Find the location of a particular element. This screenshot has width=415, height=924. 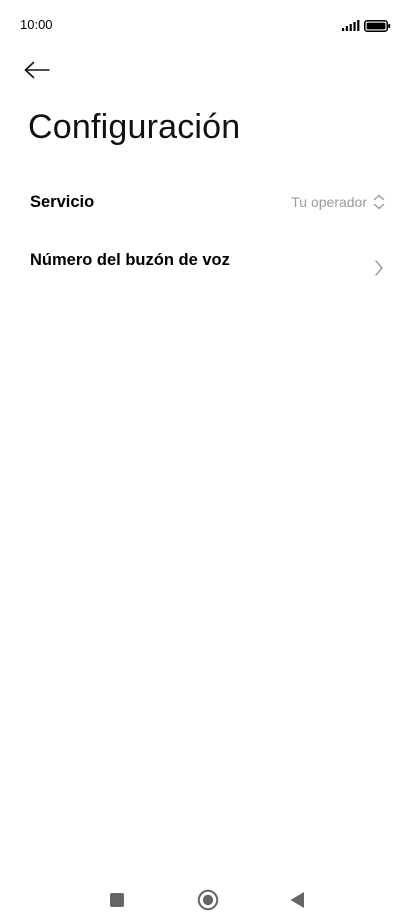

service-setting-row: Servicio Tu operador is located at coordinates (207, 203).